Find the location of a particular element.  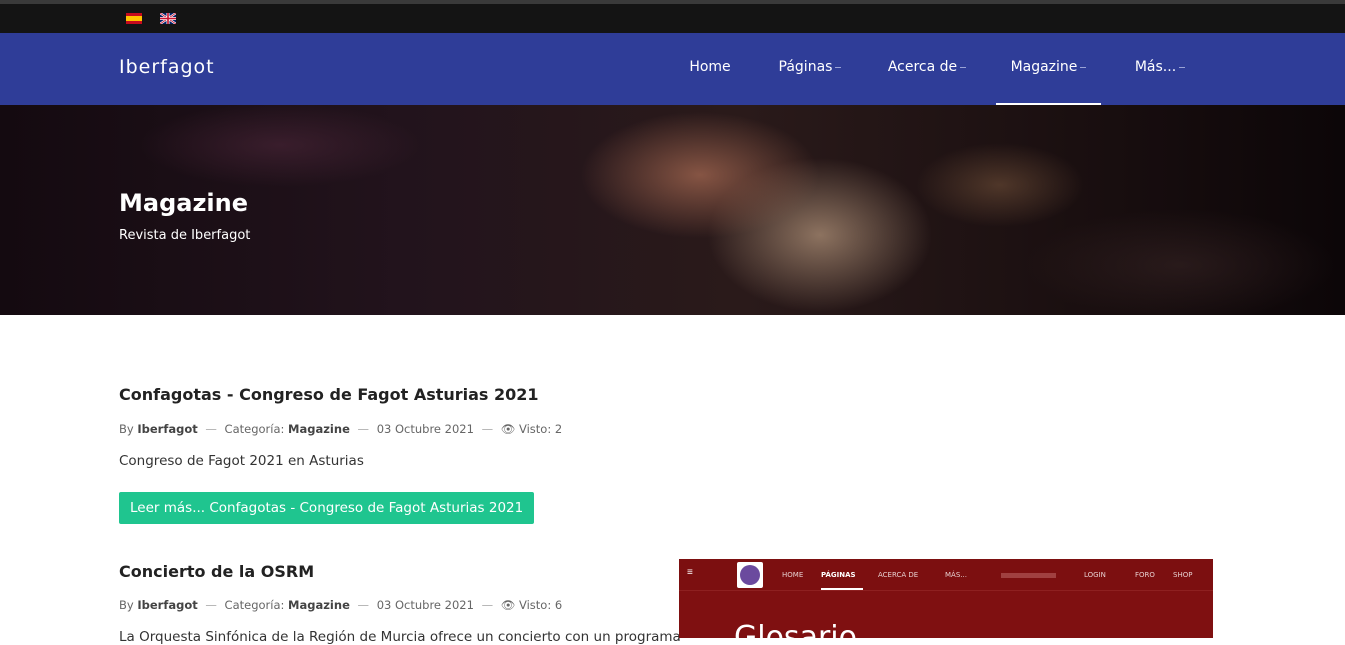

nav-item-label: Magazine is located at coordinates (1044, 67).